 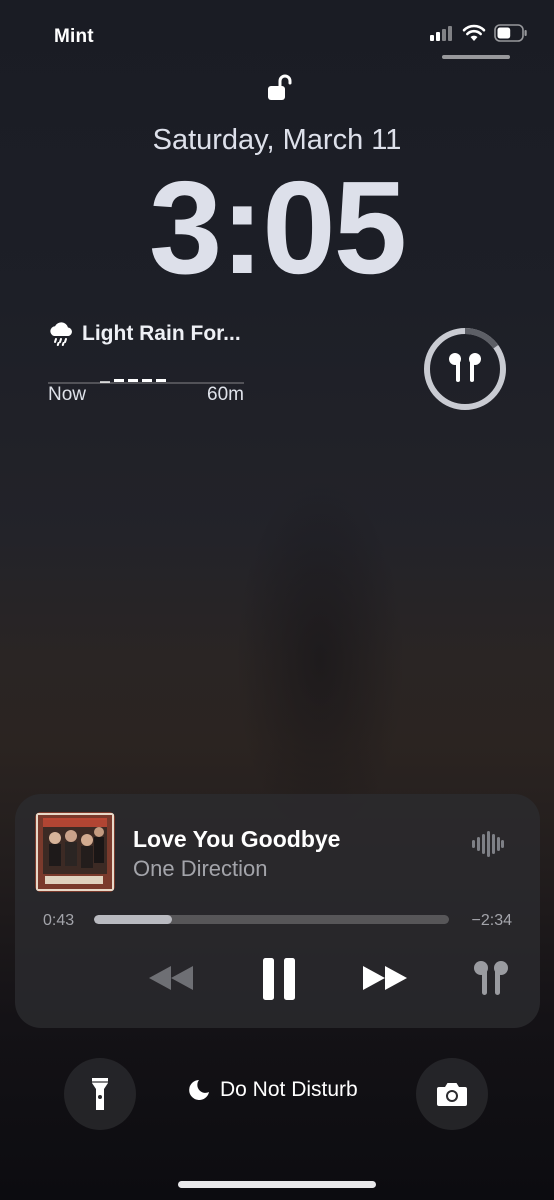 What do you see at coordinates (237, 839) in the screenshot?
I see `song-title: Love You Goodbye` at bounding box center [237, 839].